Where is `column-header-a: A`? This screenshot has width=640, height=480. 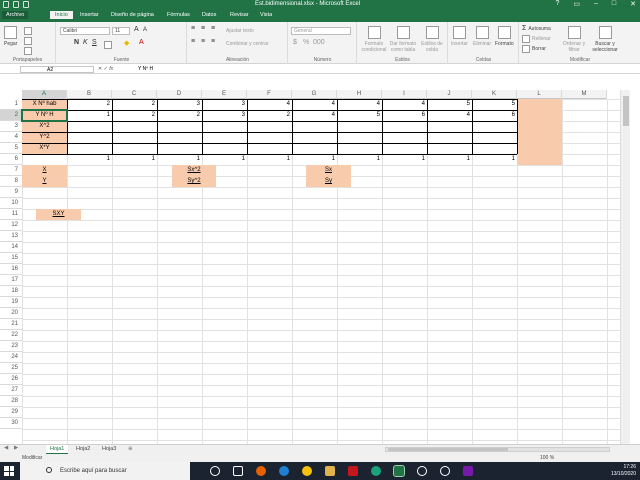
column-header-a: A is located at coordinates (44, 94).